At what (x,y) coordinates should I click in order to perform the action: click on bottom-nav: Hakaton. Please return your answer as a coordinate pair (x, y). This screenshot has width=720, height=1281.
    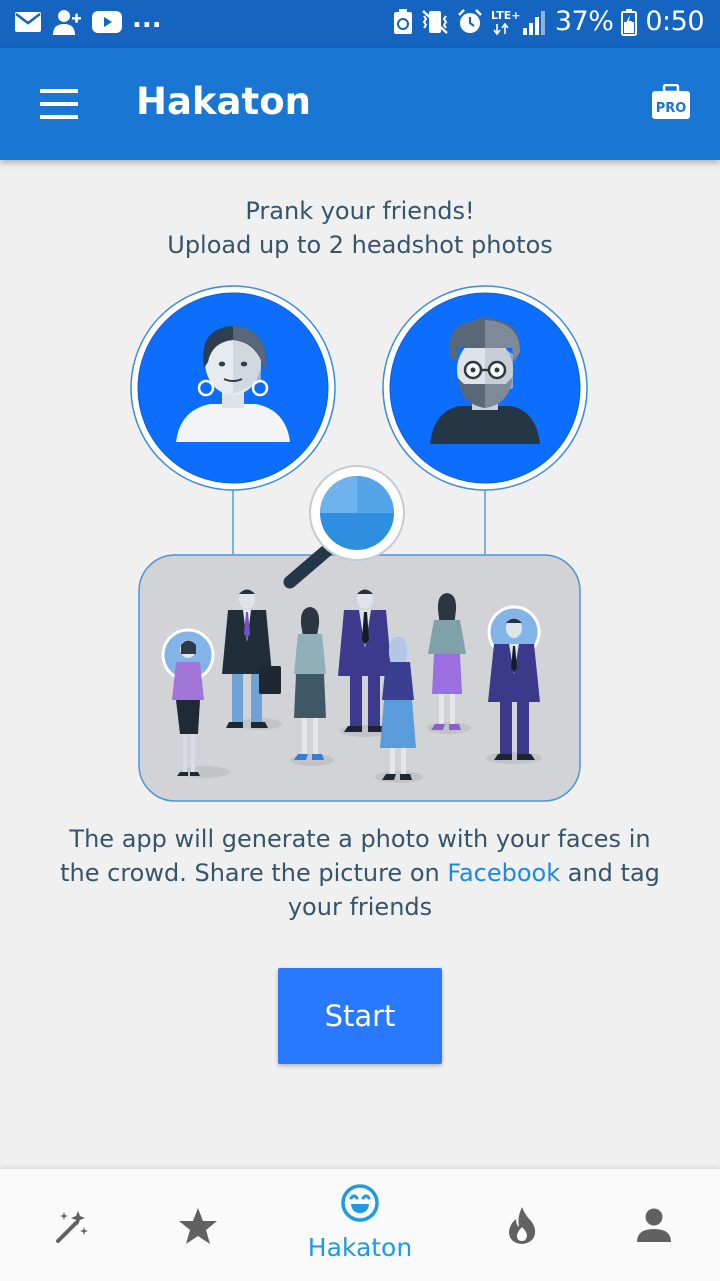
    Looking at the image, I should click on (360, 1224).